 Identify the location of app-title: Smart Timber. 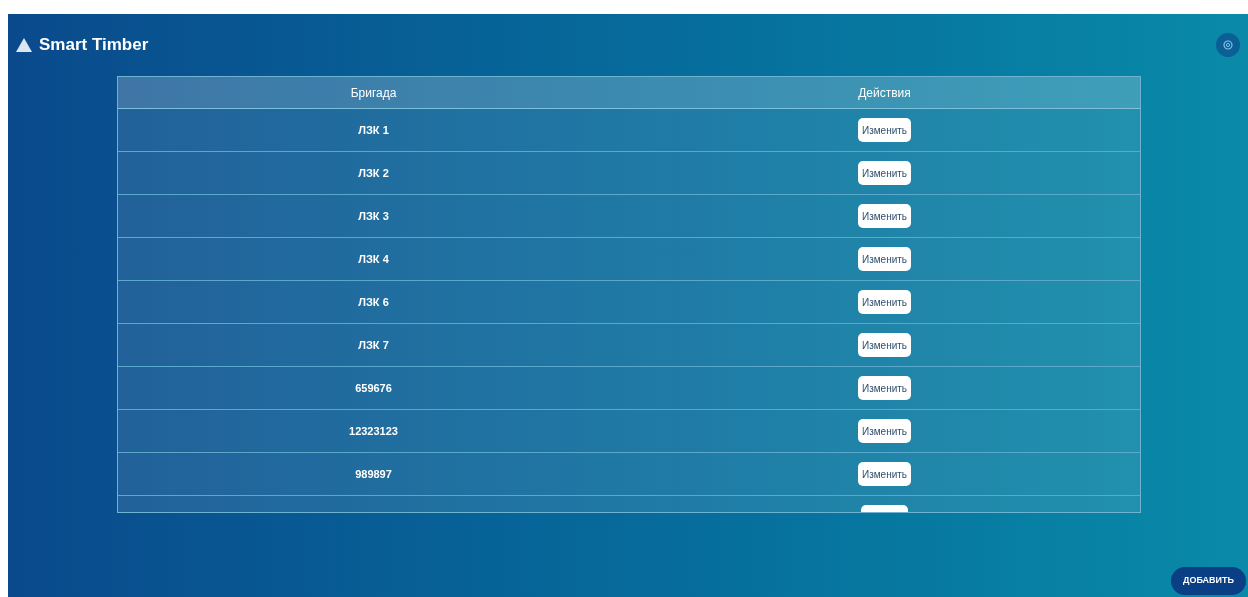
(94, 45).